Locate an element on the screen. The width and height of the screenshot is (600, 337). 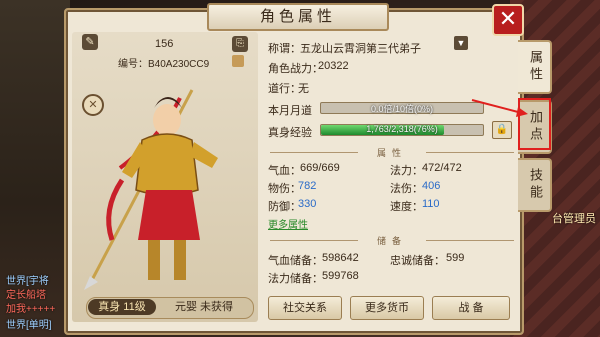
speed-value: 110 is located at coordinates (431, 204).